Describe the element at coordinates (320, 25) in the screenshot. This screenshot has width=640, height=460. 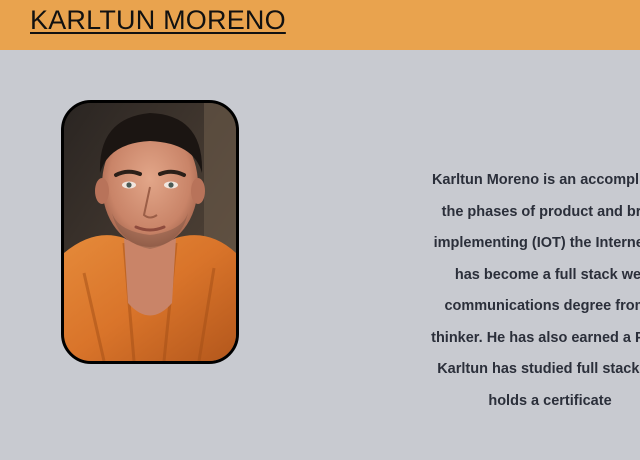
I see `site-header: KARLTUN MORENO` at that location.